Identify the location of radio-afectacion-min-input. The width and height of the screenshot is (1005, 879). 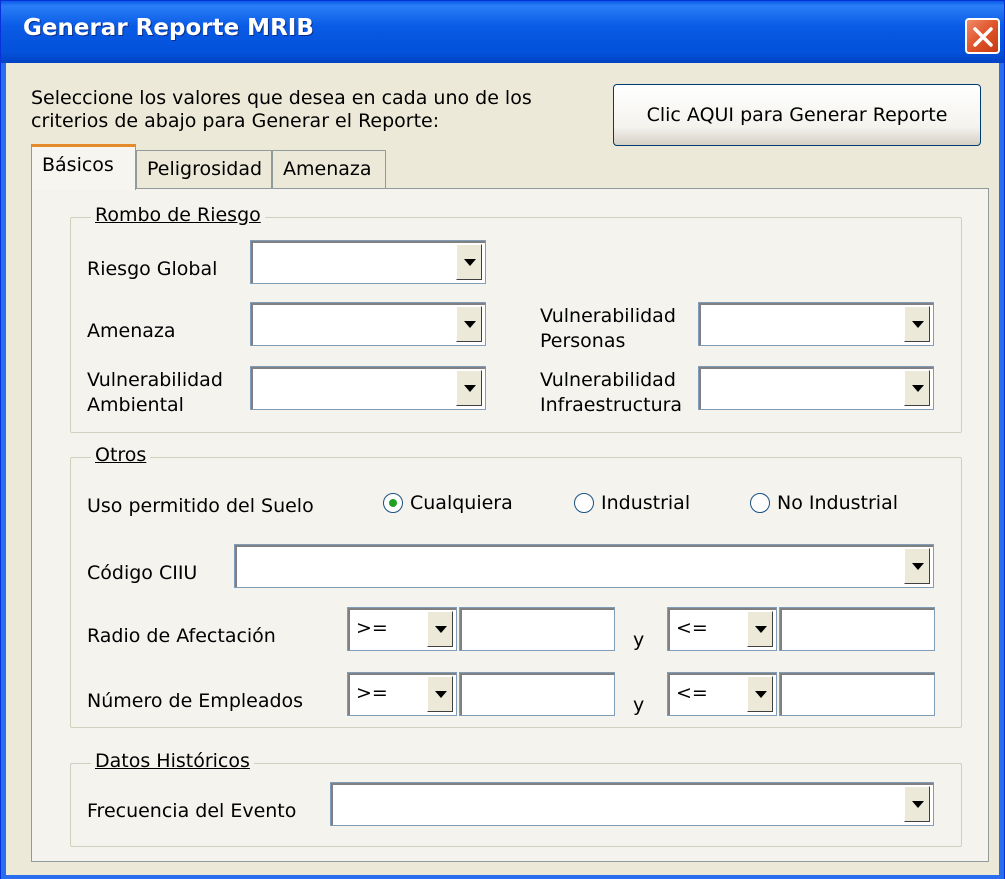
(537, 629).